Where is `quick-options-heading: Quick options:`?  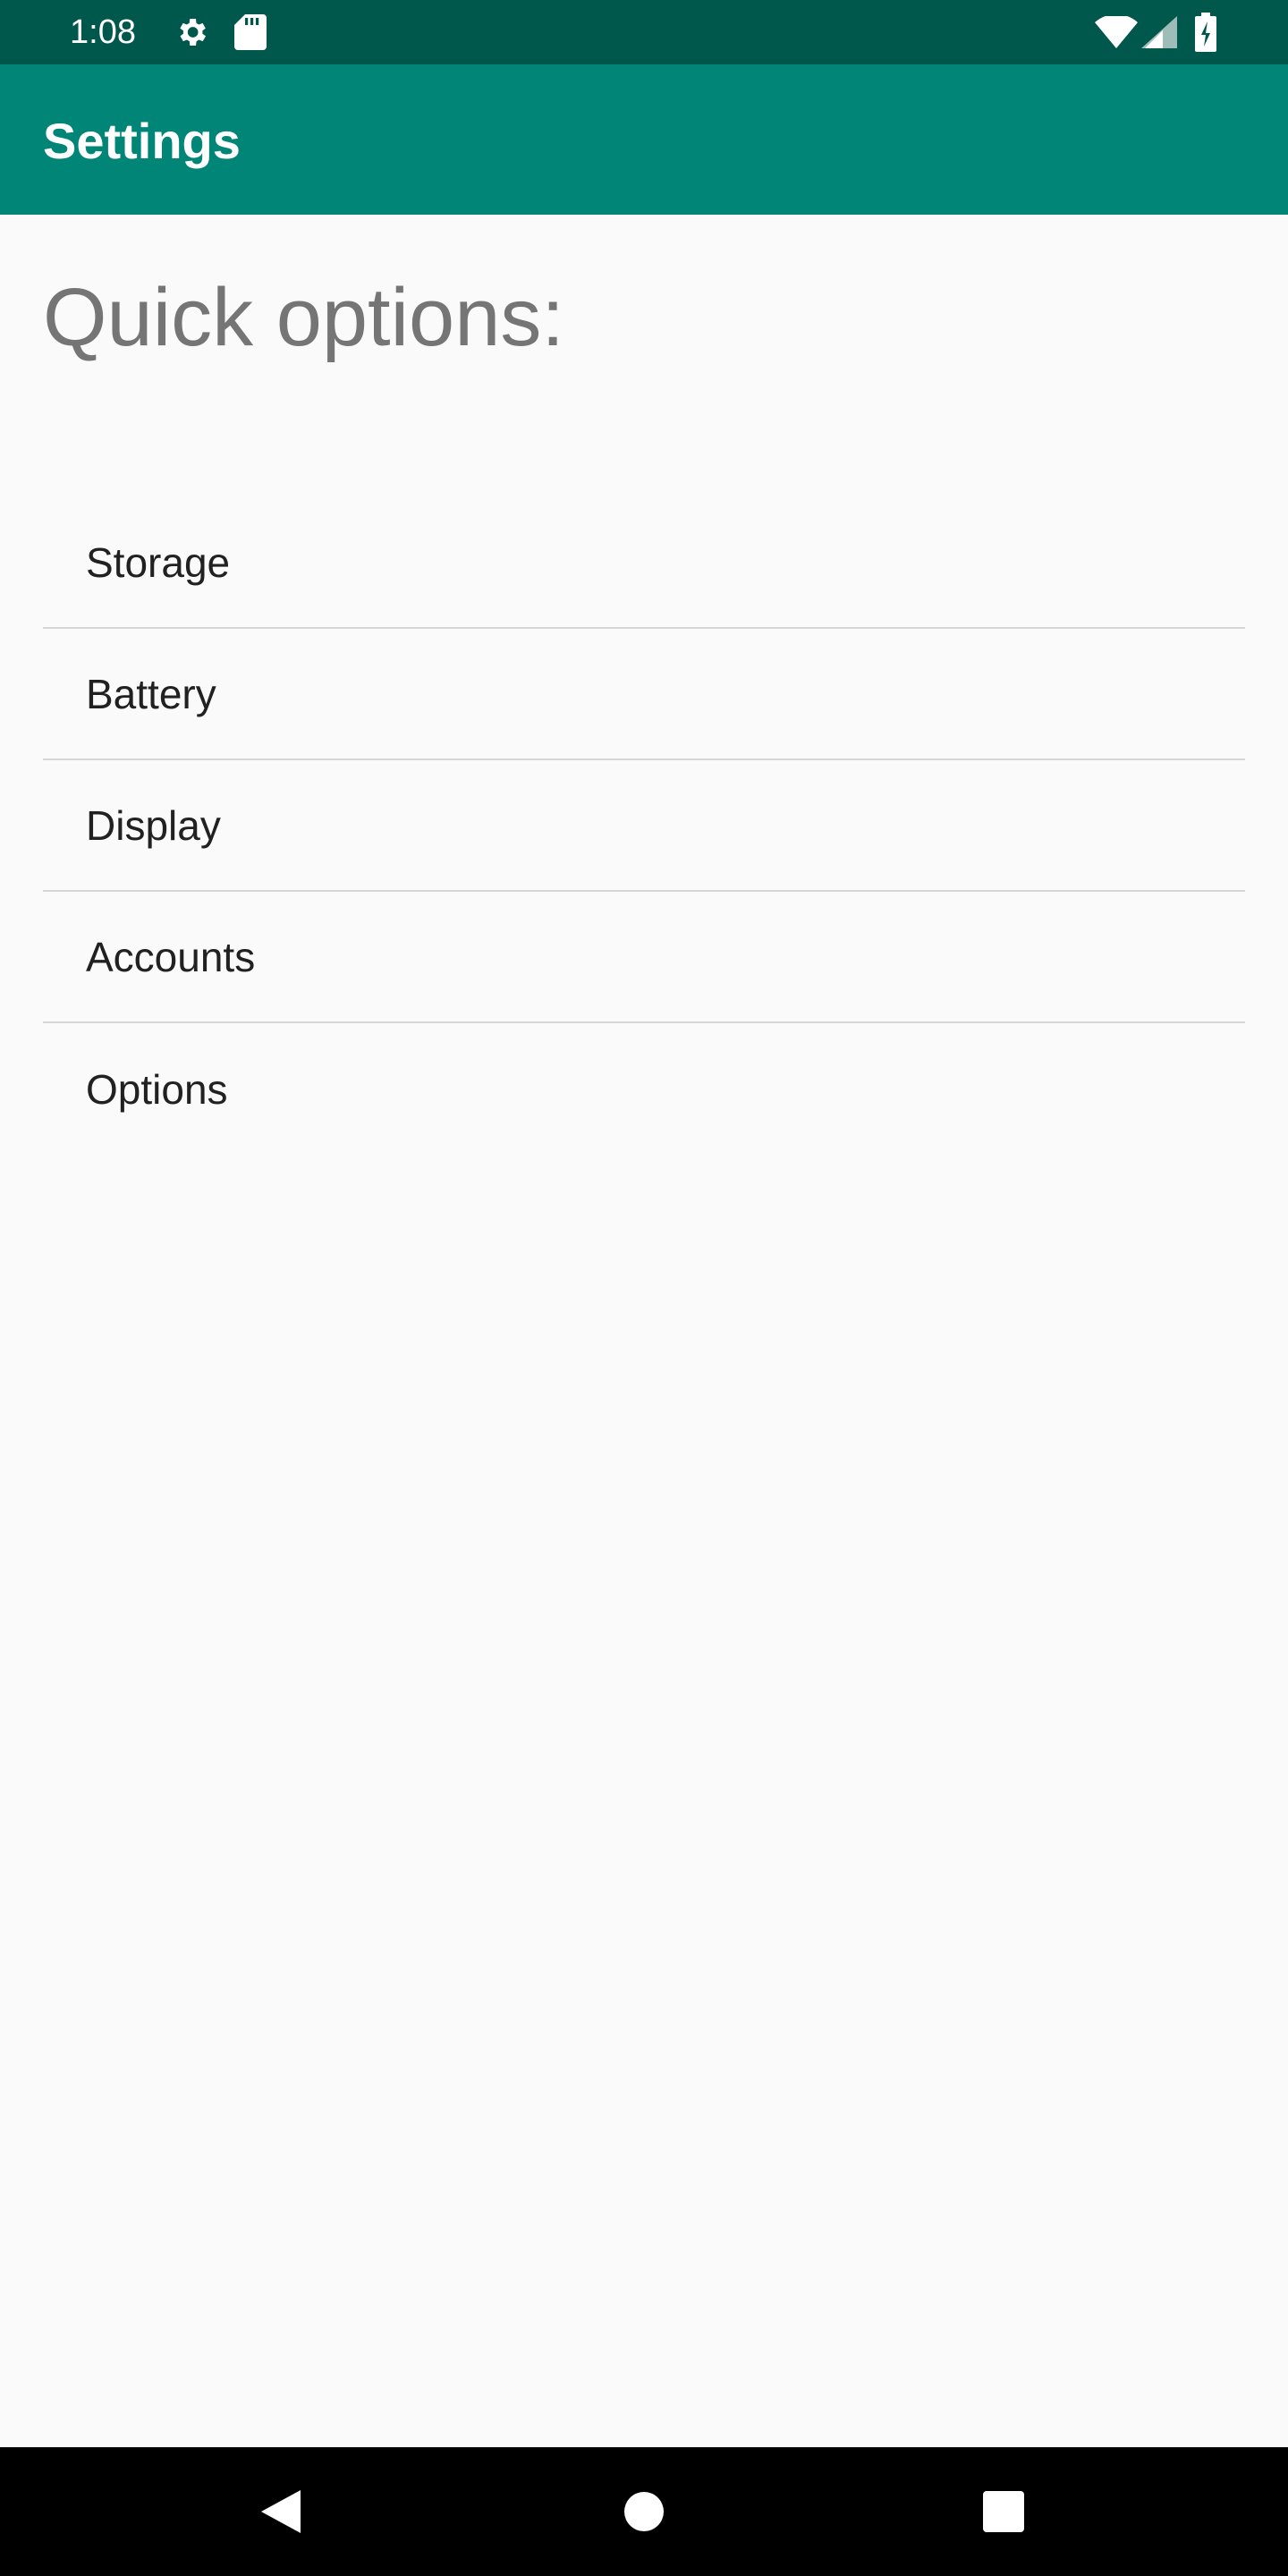
quick-options-heading: Quick options: is located at coordinates (303, 317).